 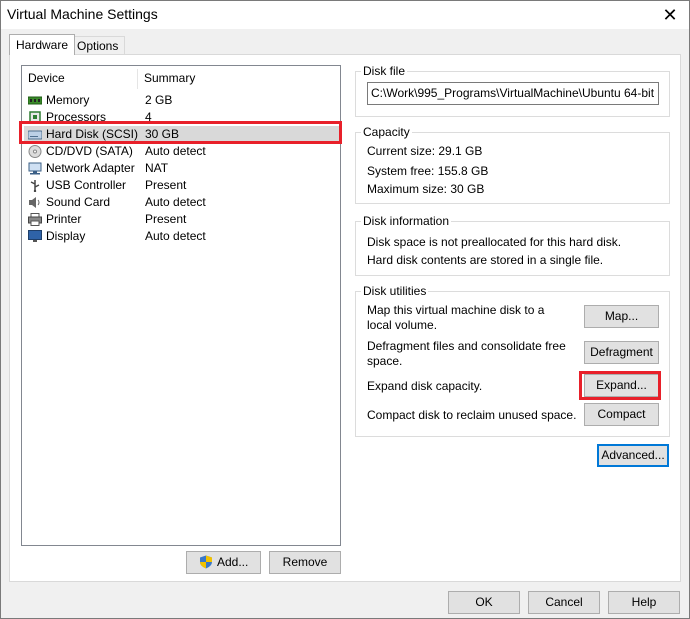 What do you see at coordinates (169, 78) in the screenshot?
I see `summary-column-header: Summary` at bounding box center [169, 78].